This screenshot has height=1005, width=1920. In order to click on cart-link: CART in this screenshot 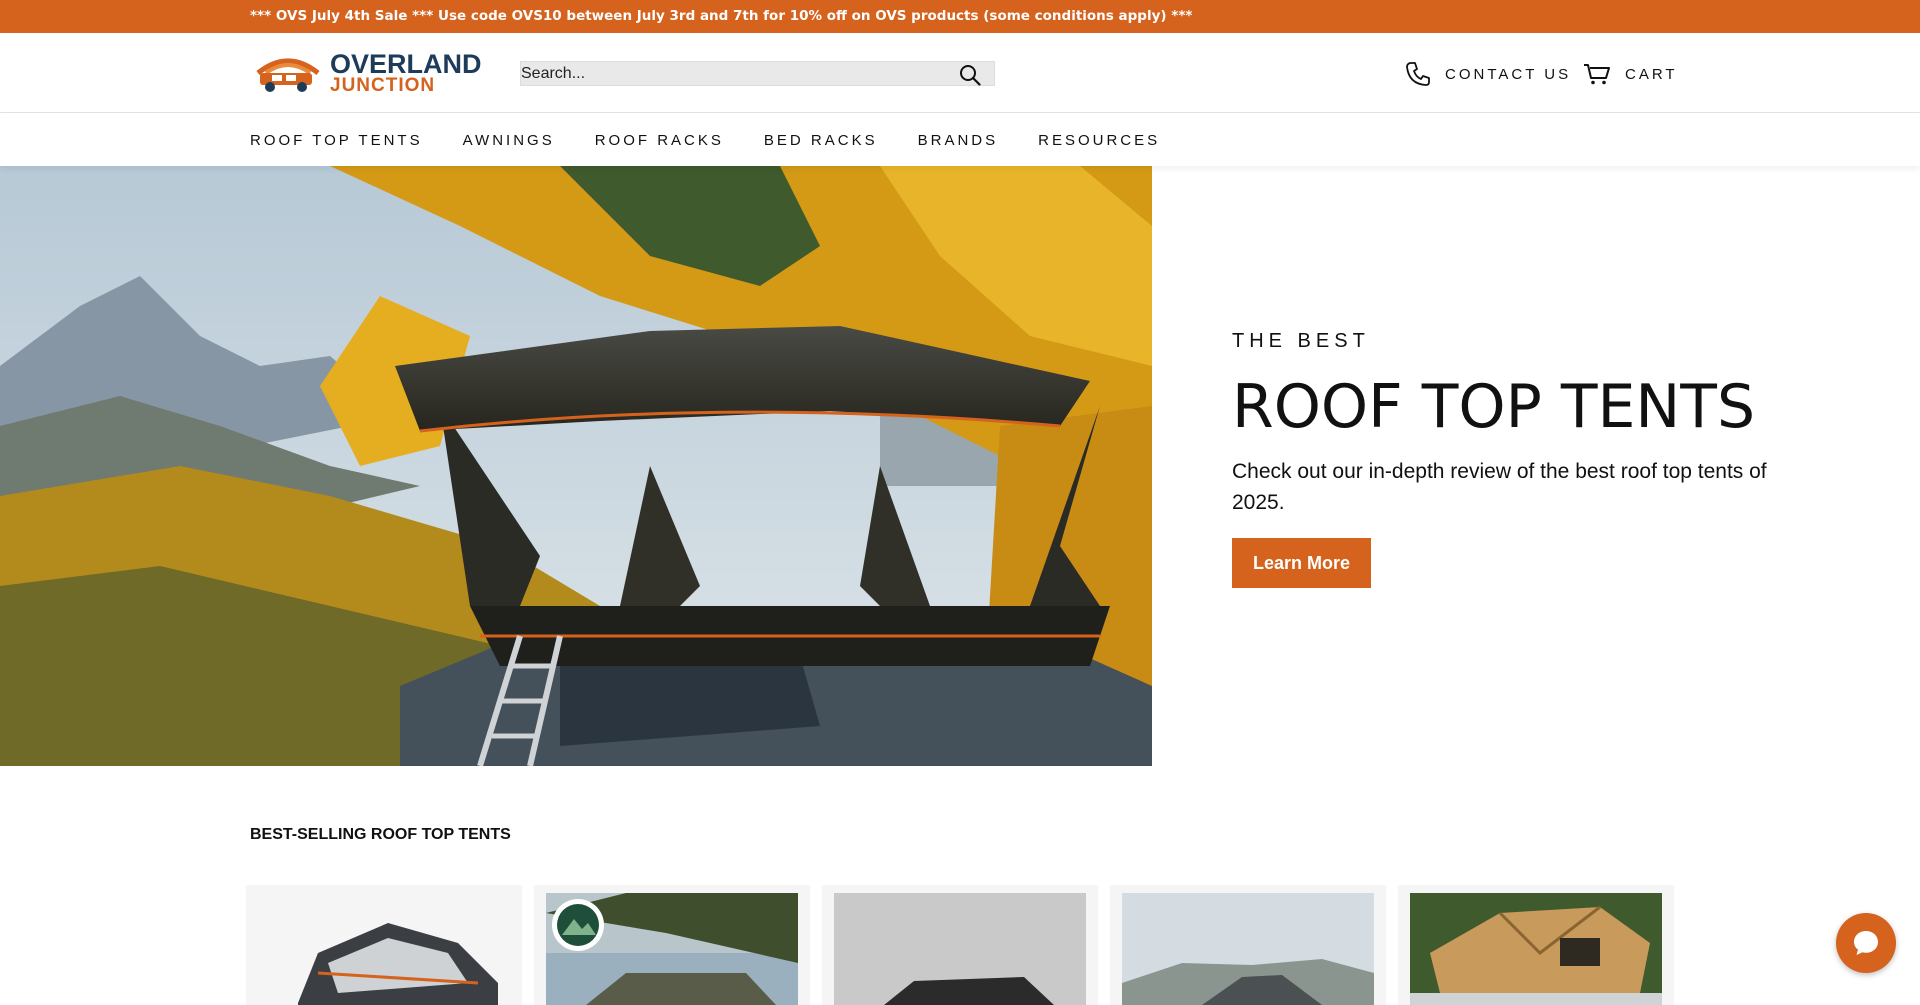, I will do `click(1630, 74)`.